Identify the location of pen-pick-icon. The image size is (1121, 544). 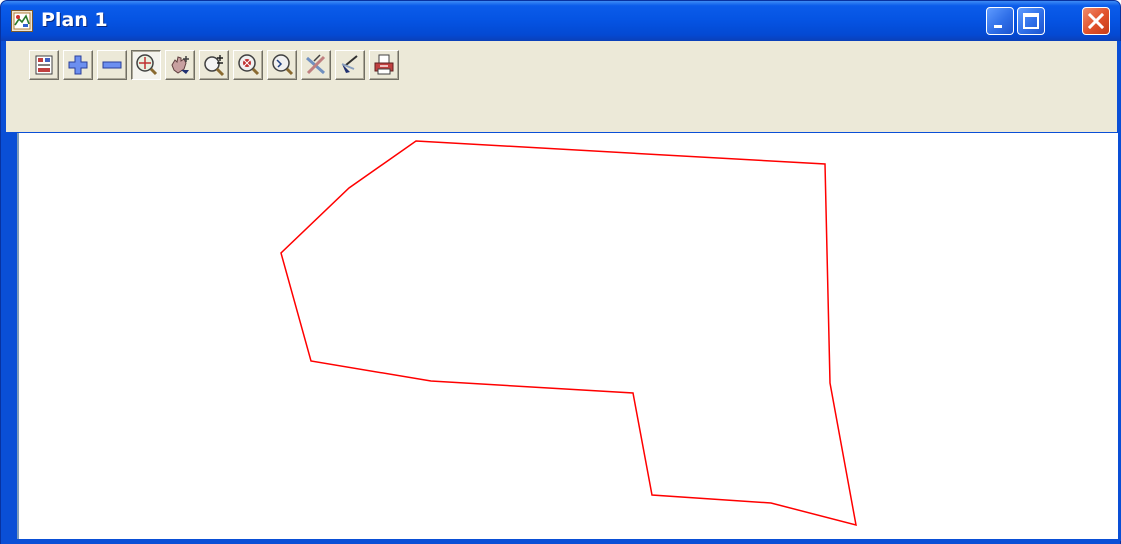
(349, 64).